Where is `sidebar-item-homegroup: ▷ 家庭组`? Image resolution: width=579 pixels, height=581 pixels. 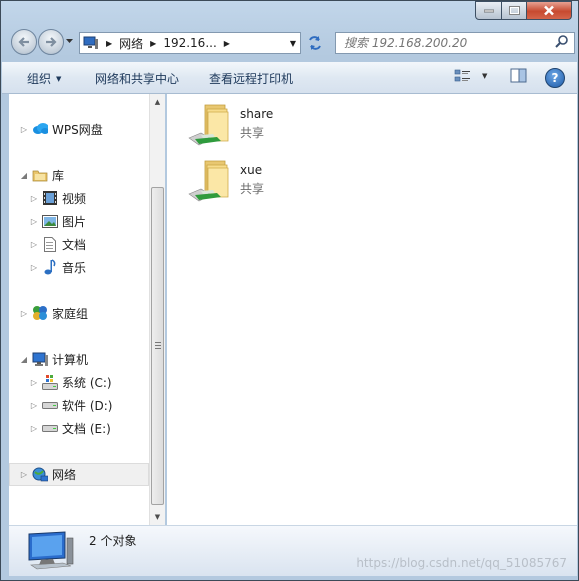 sidebar-item-homegroup: ▷ 家庭组 is located at coordinates (53, 313).